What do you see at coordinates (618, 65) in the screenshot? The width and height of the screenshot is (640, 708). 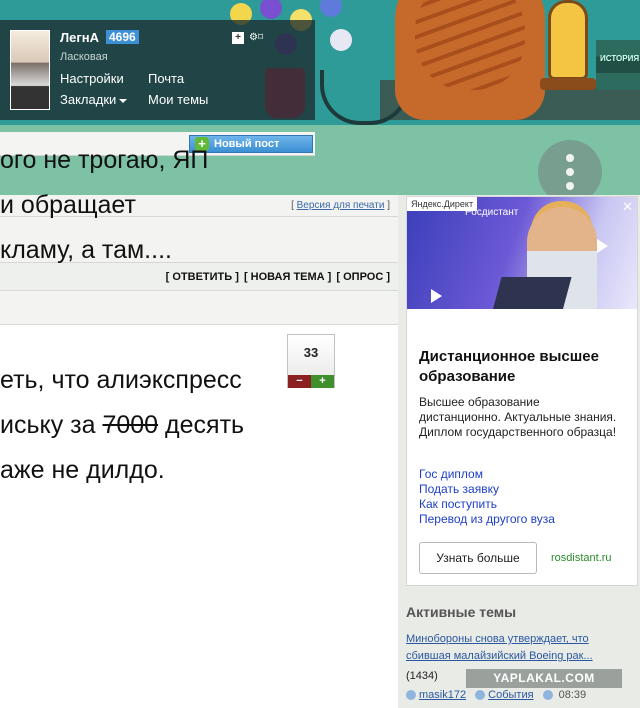 I see `banner-books: ИСТОРИЯ` at bounding box center [618, 65].